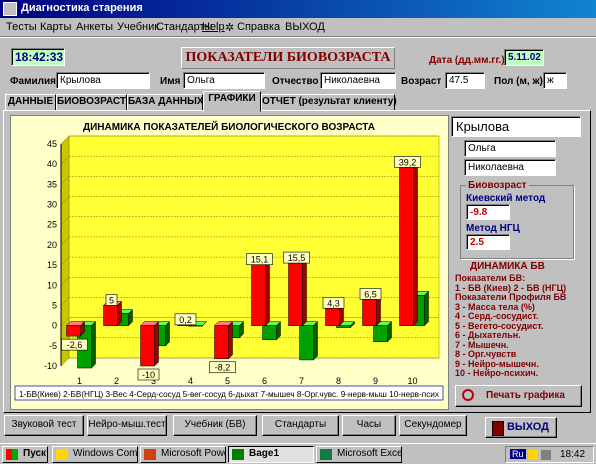  What do you see at coordinates (493, 228) in the screenshot?
I see `ngc-method-label: Метод НГЦ` at bounding box center [493, 228].